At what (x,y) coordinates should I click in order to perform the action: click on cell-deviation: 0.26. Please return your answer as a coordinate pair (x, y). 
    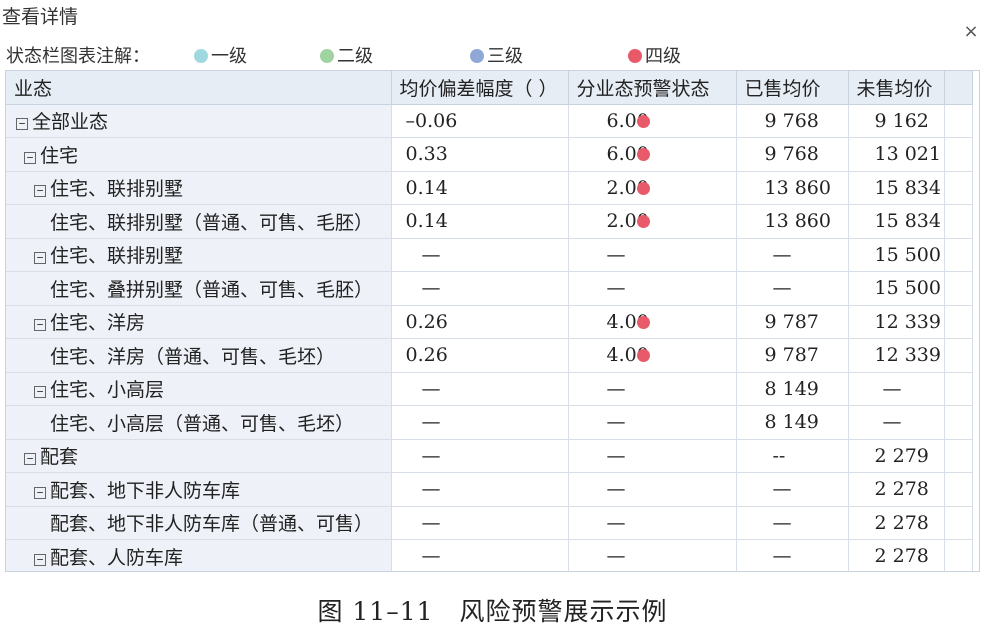
    Looking at the image, I should click on (480, 322).